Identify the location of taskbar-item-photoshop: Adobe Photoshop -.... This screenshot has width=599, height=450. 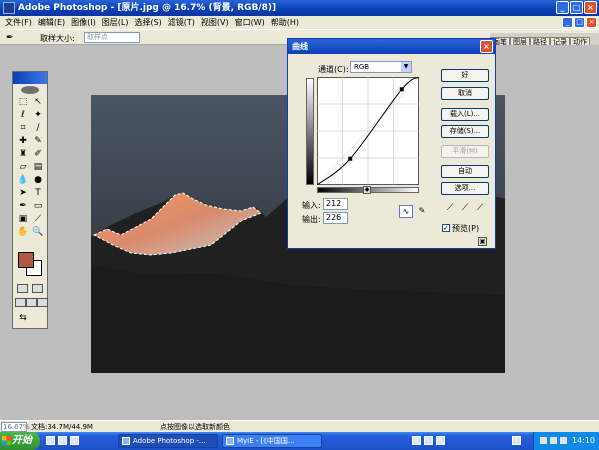
(168, 441).